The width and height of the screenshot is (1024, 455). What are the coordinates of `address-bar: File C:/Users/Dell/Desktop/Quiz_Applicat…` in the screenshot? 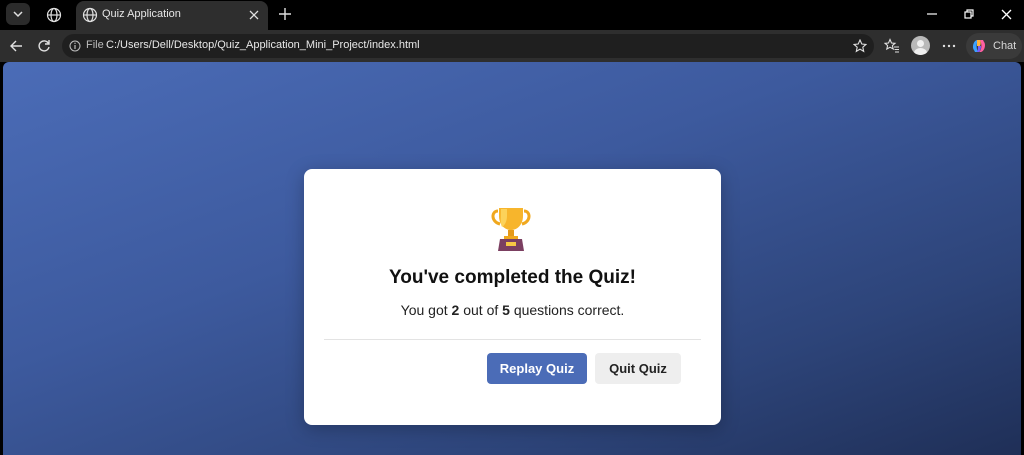 It's located at (468, 46).